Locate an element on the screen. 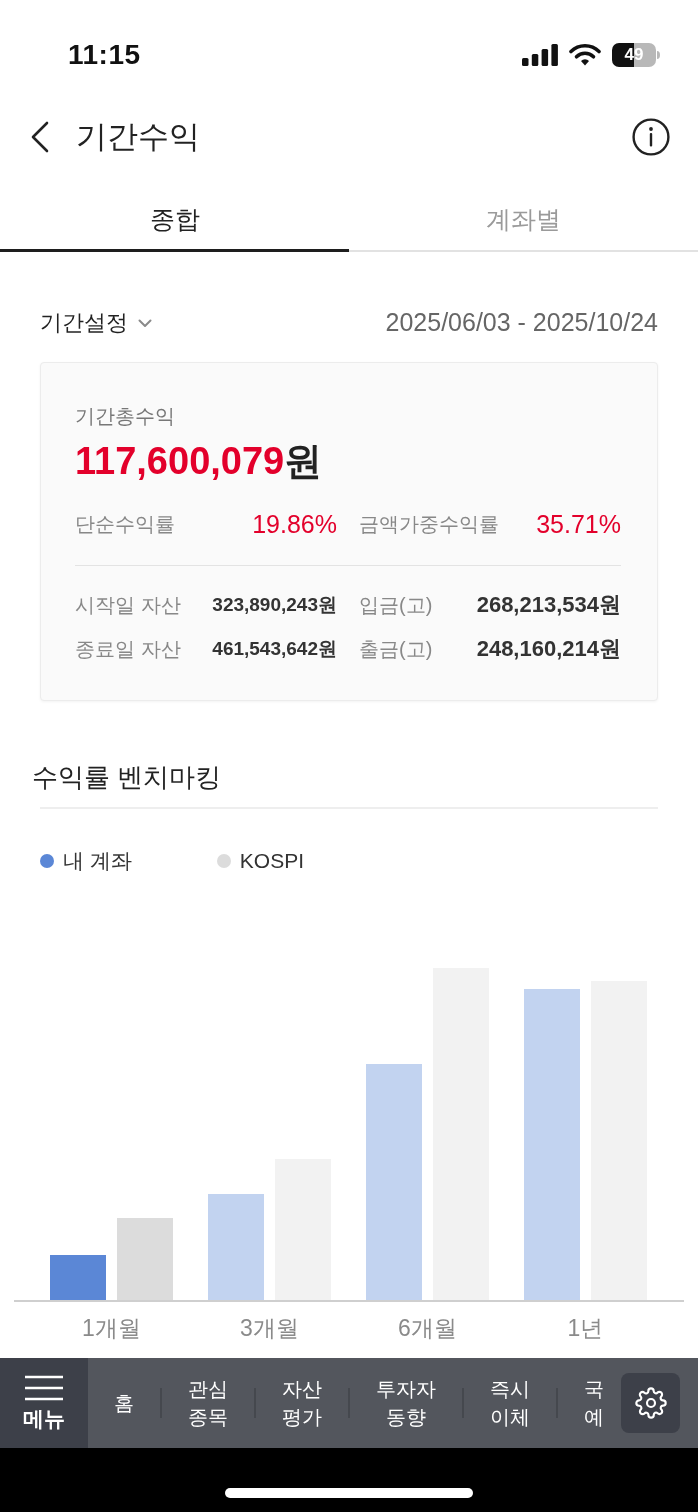 The image size is (698, 1512). period-dropdown: 기간설정 is located at coordinates (96, 323).